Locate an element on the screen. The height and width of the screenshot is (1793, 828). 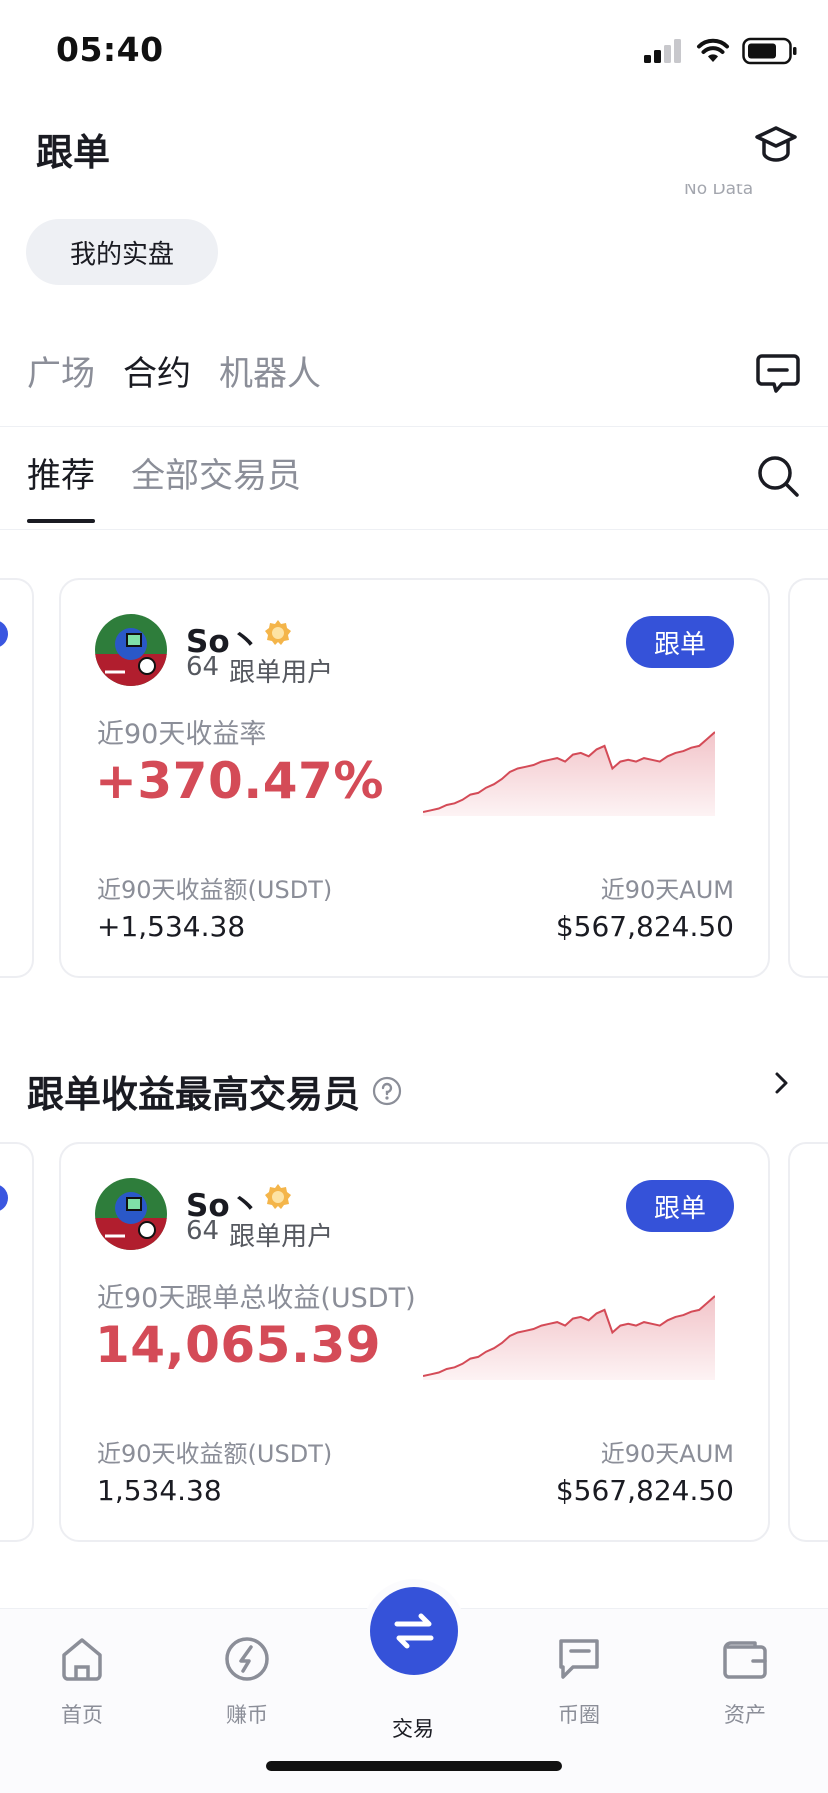
battery-icon is located at coordinates (769, 51).